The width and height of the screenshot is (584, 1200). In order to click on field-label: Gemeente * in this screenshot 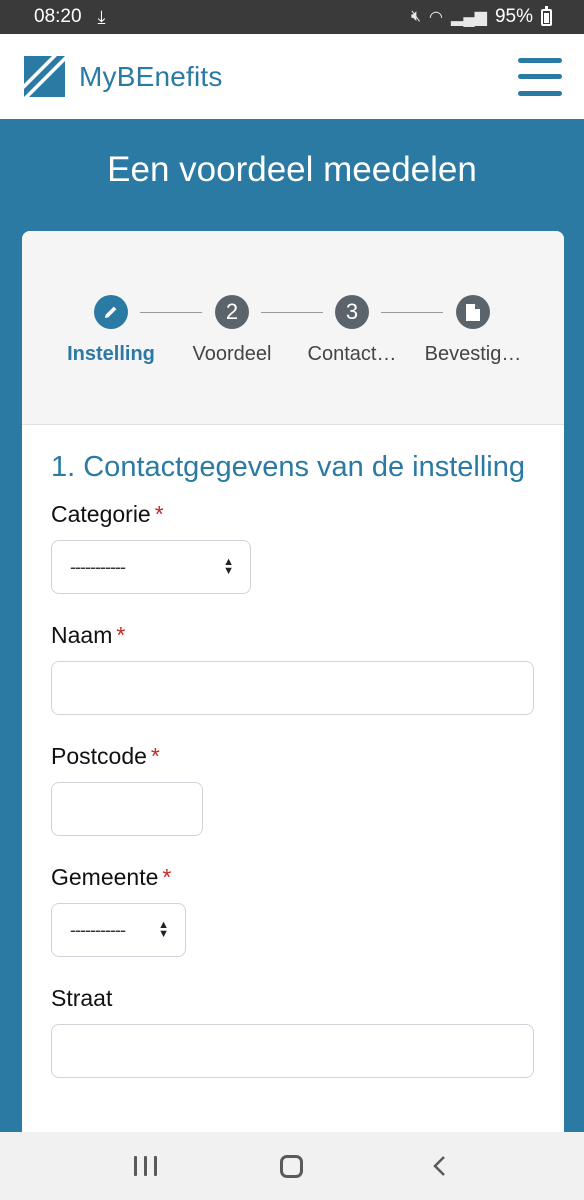, I will do `click(111, 877)`.